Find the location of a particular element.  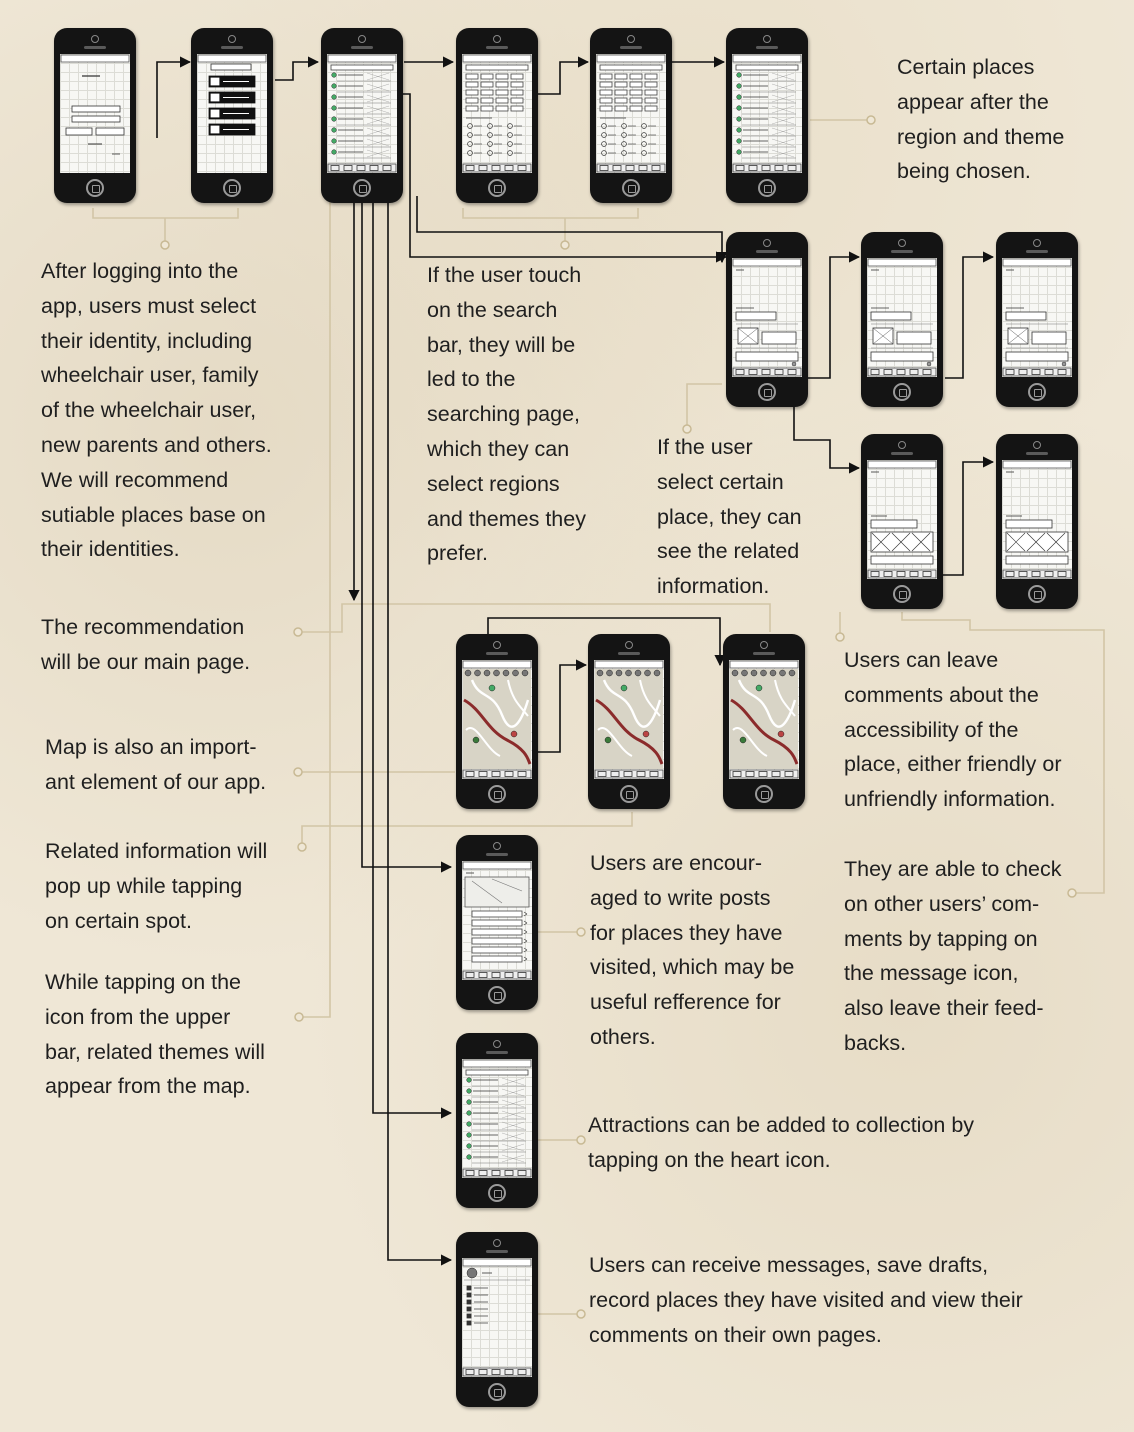

phone-search-page is located at coordinates (497, 115).